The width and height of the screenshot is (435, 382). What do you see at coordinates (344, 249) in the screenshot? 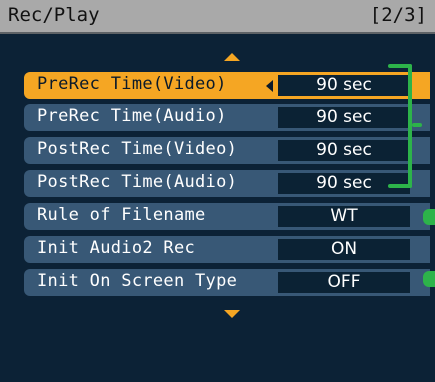
I see `menu-item-value: ON` at bounding box center [344, 249].